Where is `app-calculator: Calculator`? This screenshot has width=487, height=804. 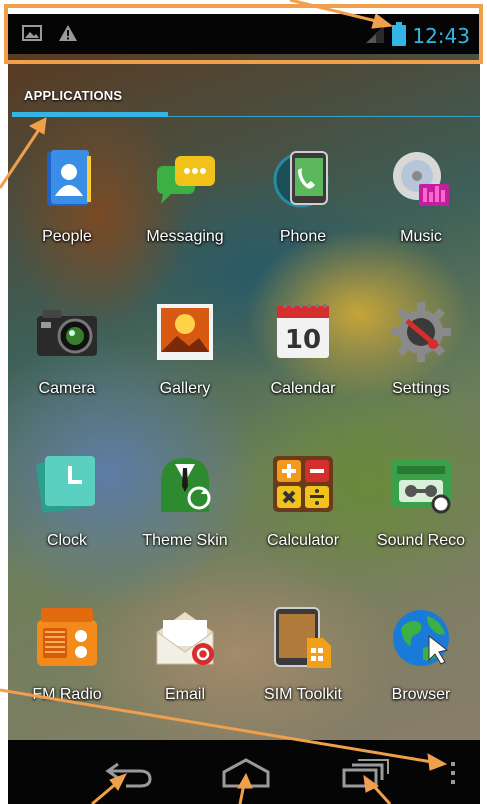 app-calculator: Calculator is located at coordinates (303, 501).